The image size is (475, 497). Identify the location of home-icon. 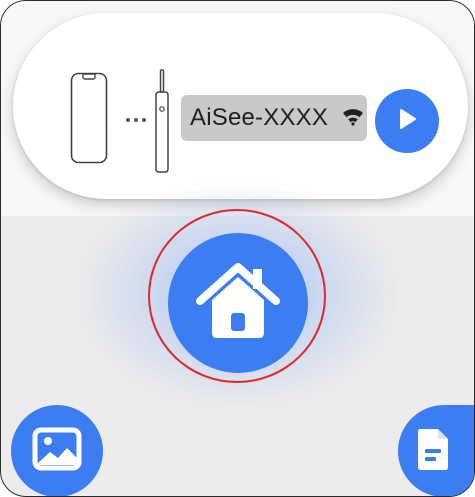
(238, 303).